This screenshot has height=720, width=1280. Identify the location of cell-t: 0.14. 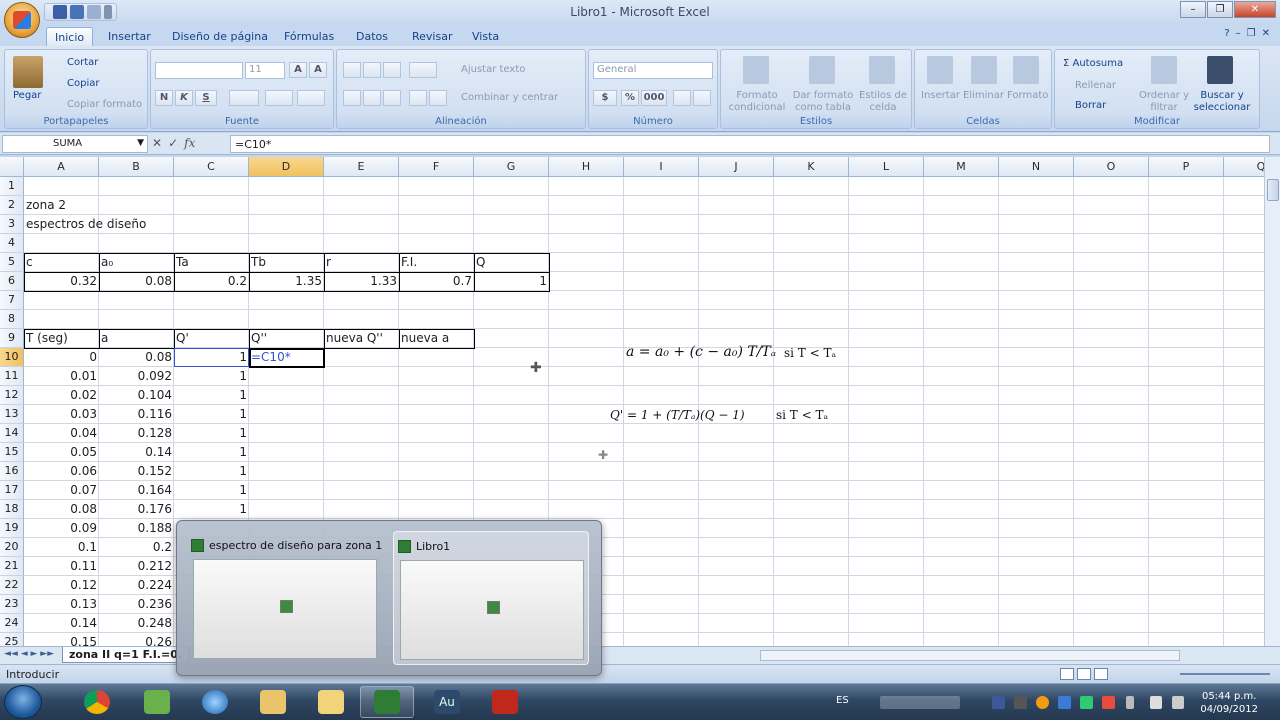
(61, 623).